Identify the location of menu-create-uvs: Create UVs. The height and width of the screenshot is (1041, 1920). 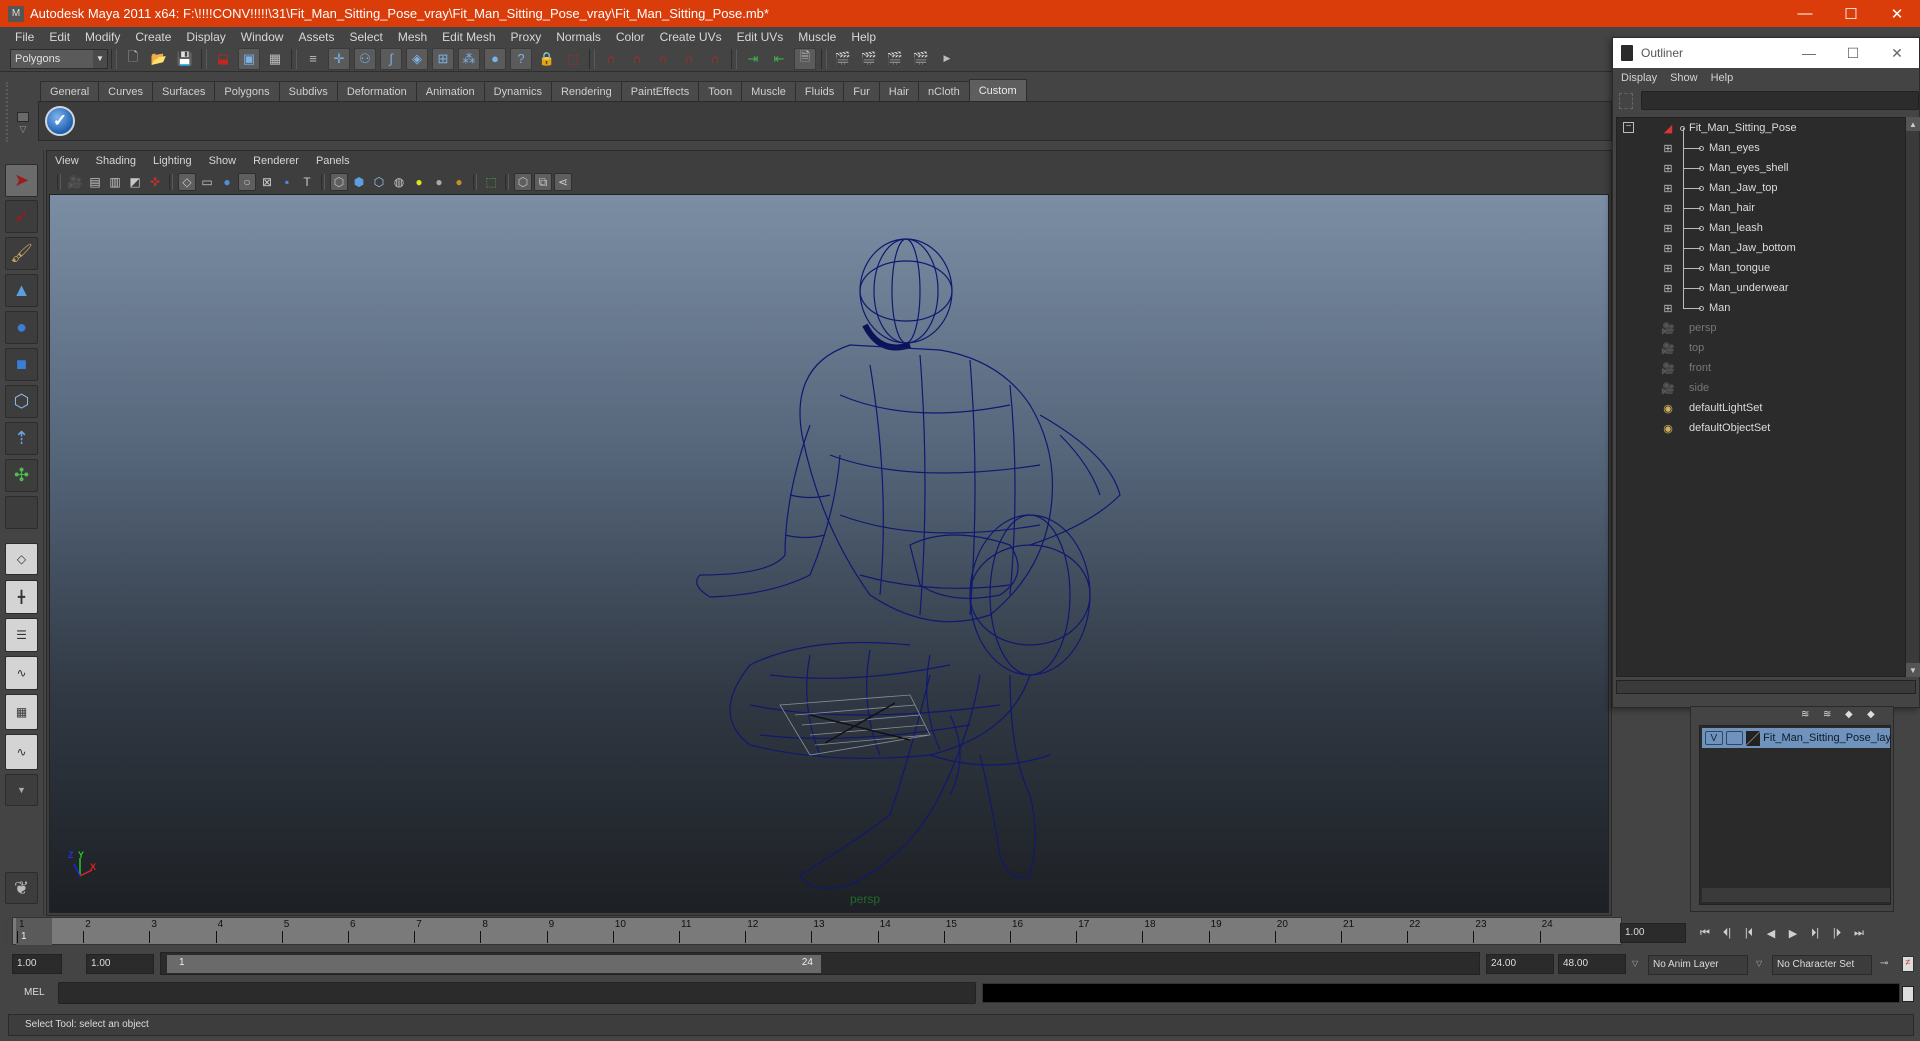
(691, 37).